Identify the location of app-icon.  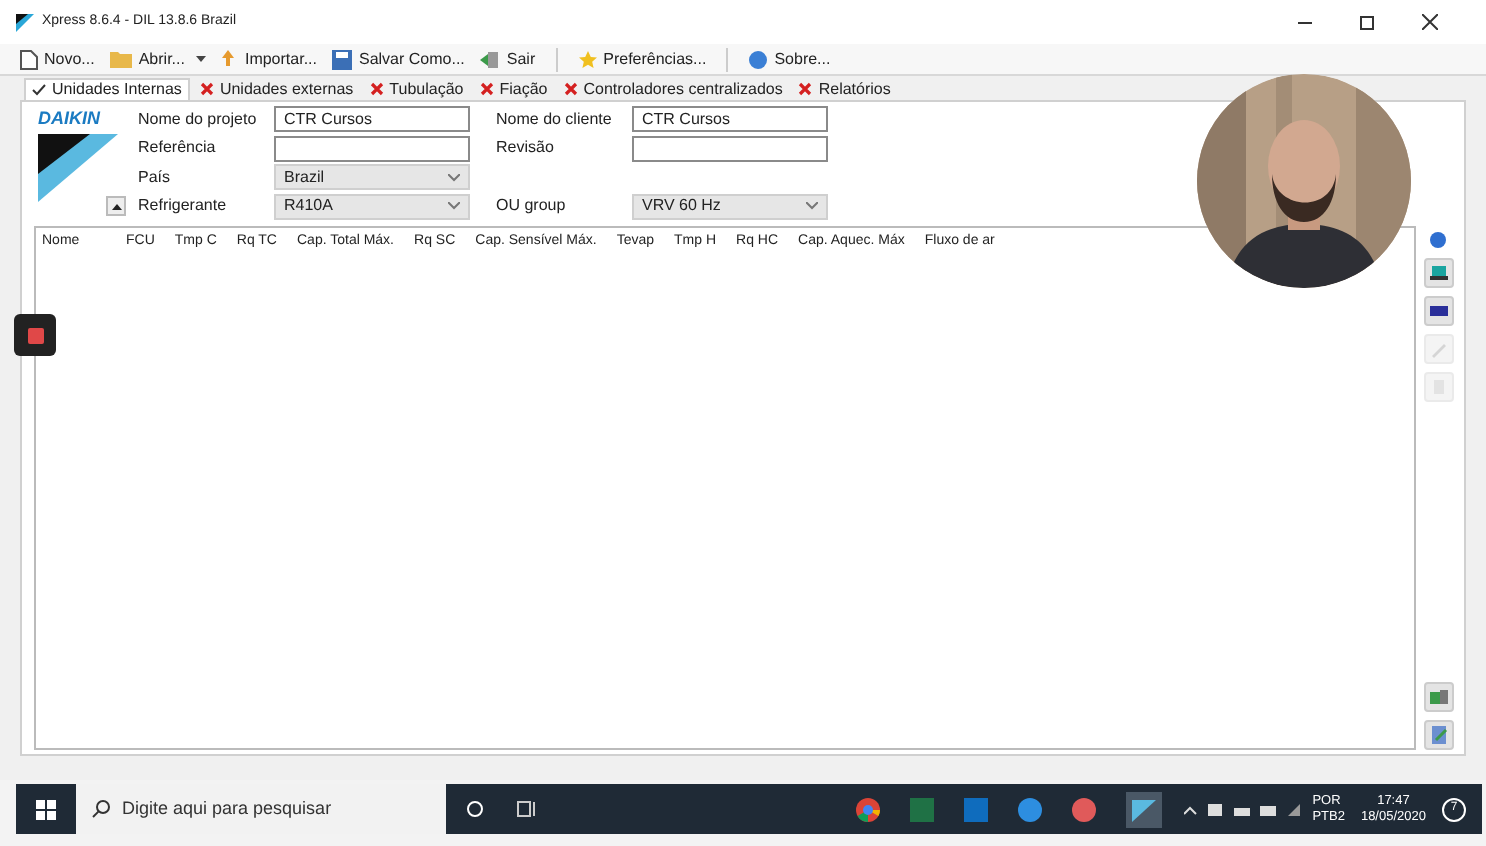
(1084, 809).